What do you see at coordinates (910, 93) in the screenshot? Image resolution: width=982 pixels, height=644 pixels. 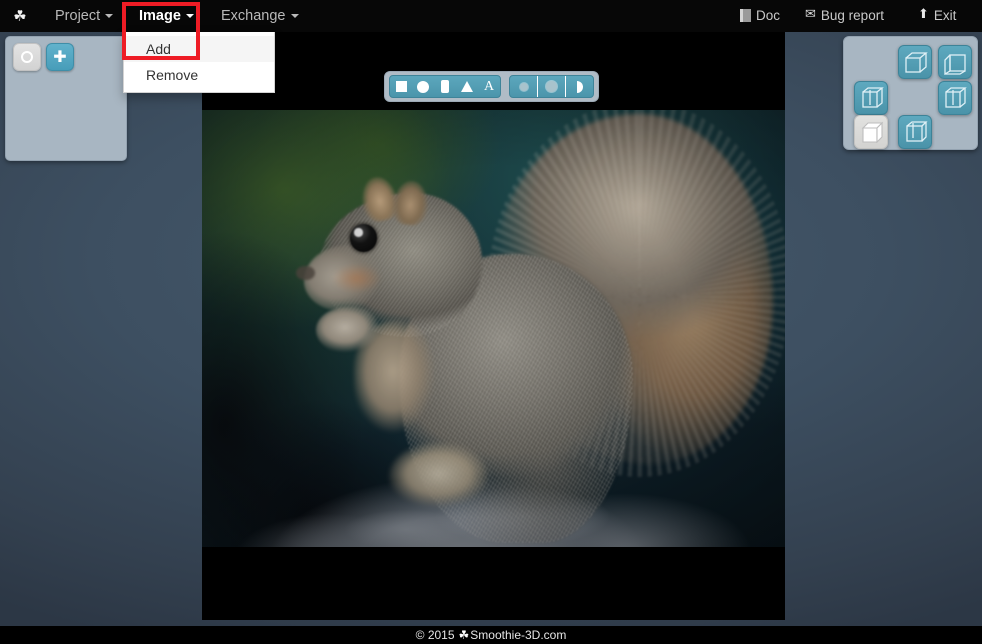 I see `view-cube-panel` at bounding box center [910, 93].